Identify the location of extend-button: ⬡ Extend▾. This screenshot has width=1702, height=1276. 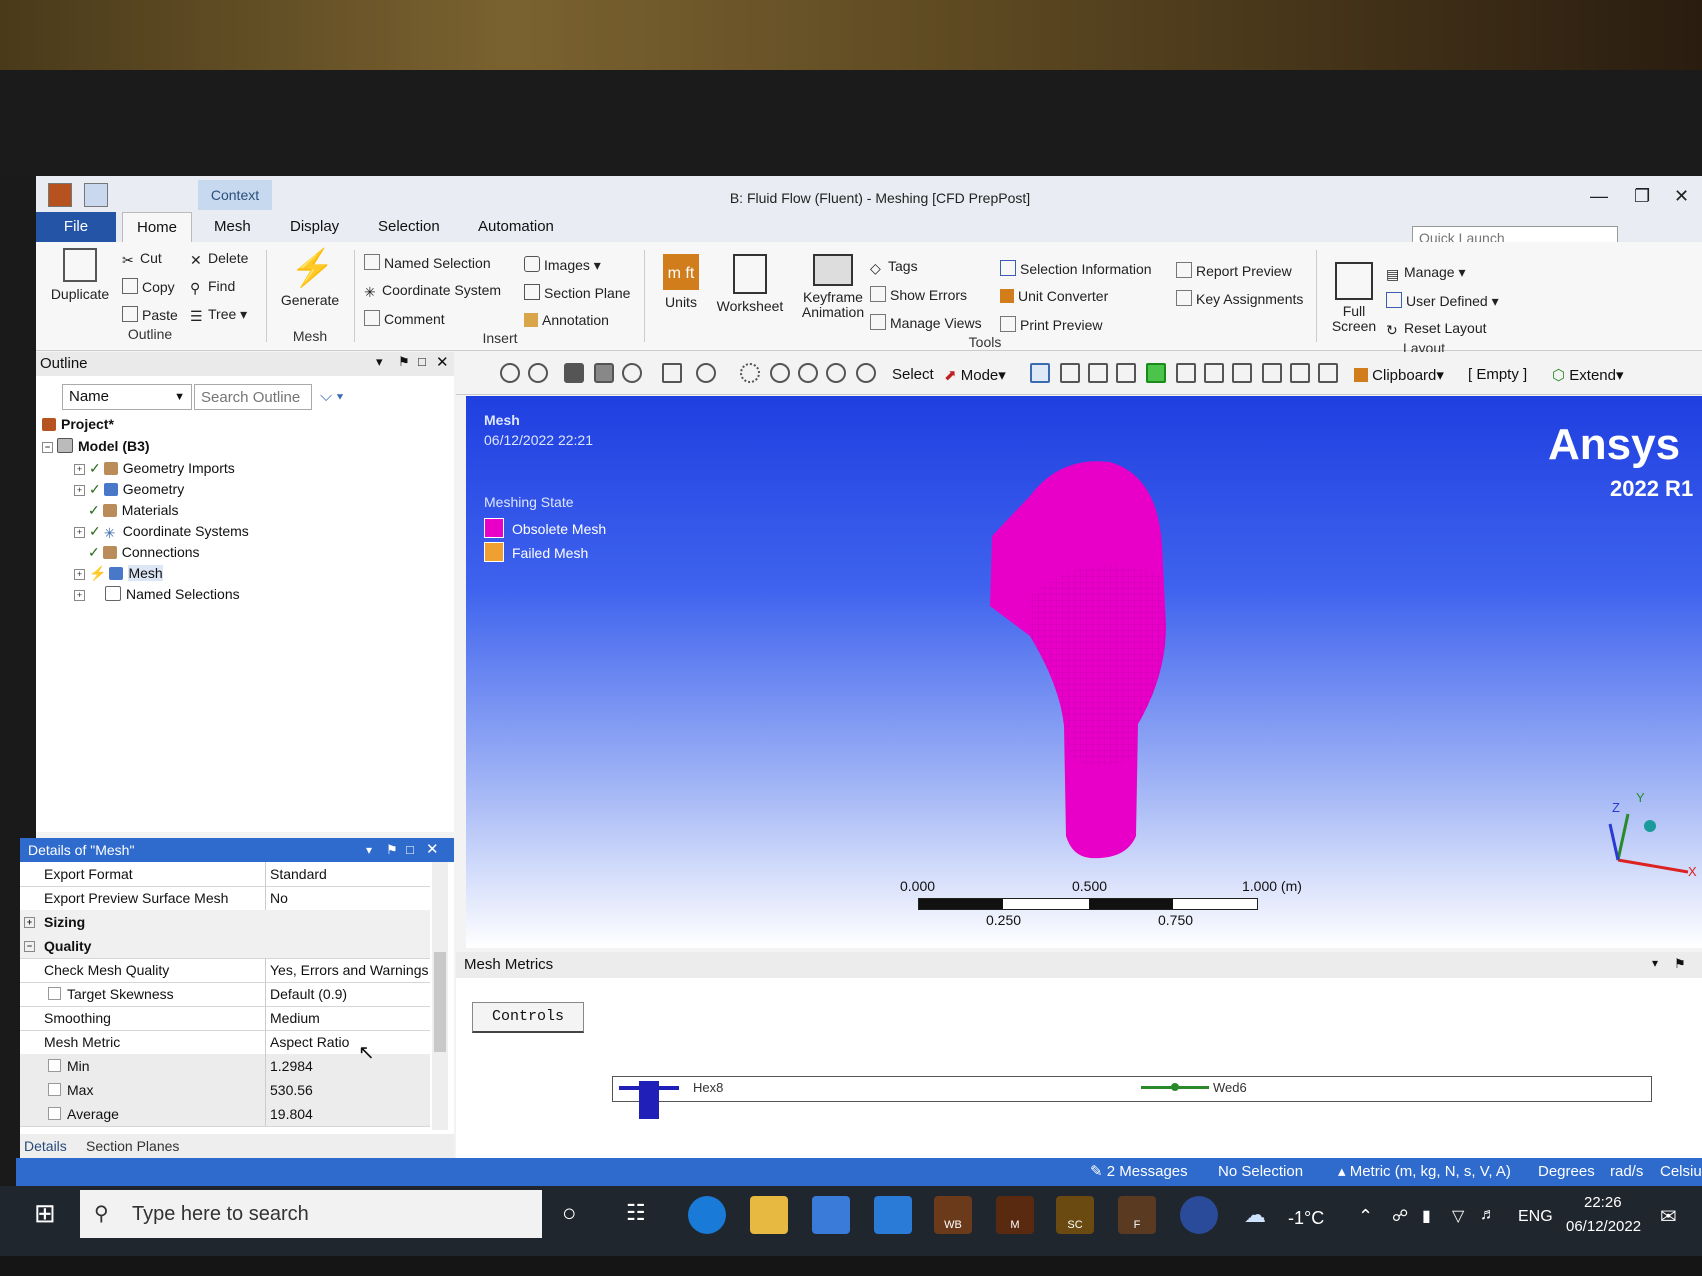
(1588, 375).